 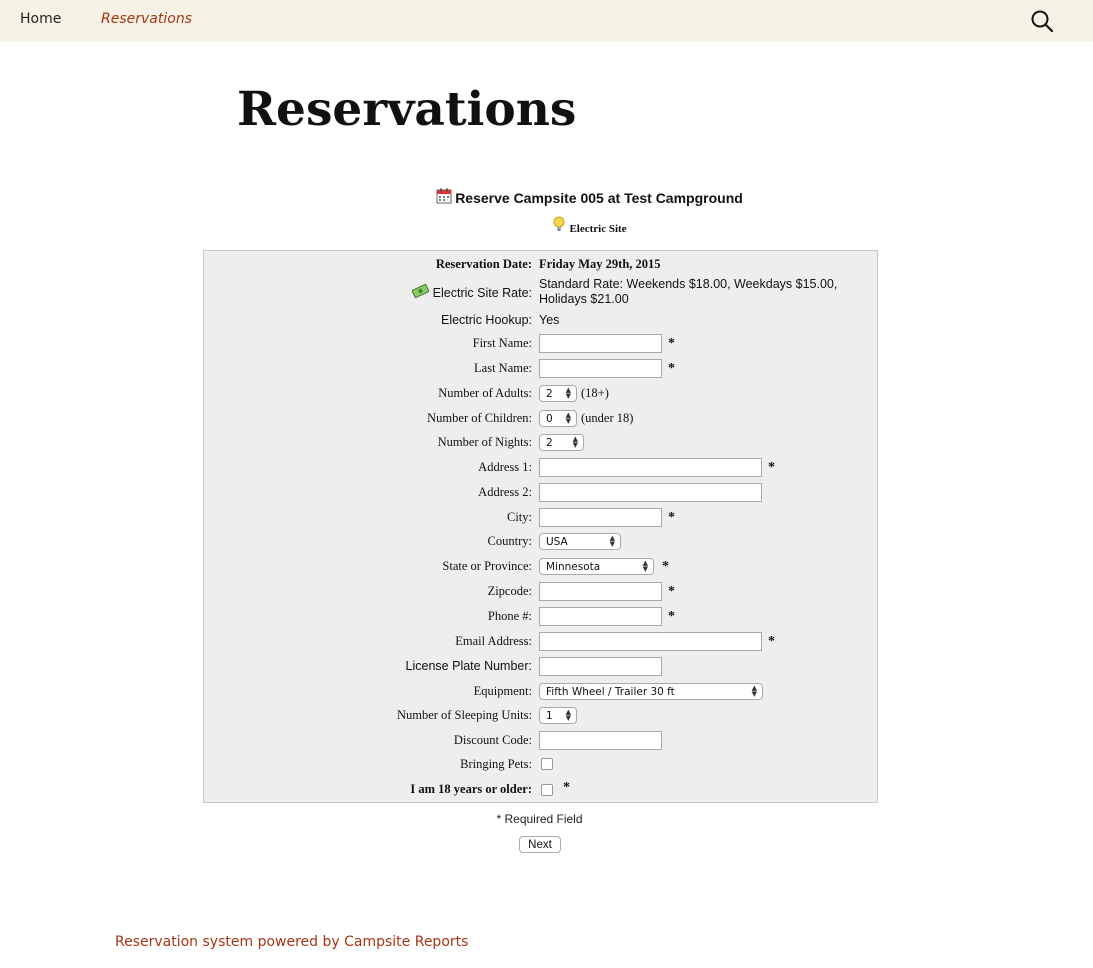 I want to click on required-note-text: * Required Field, so click(x=539, y=819).